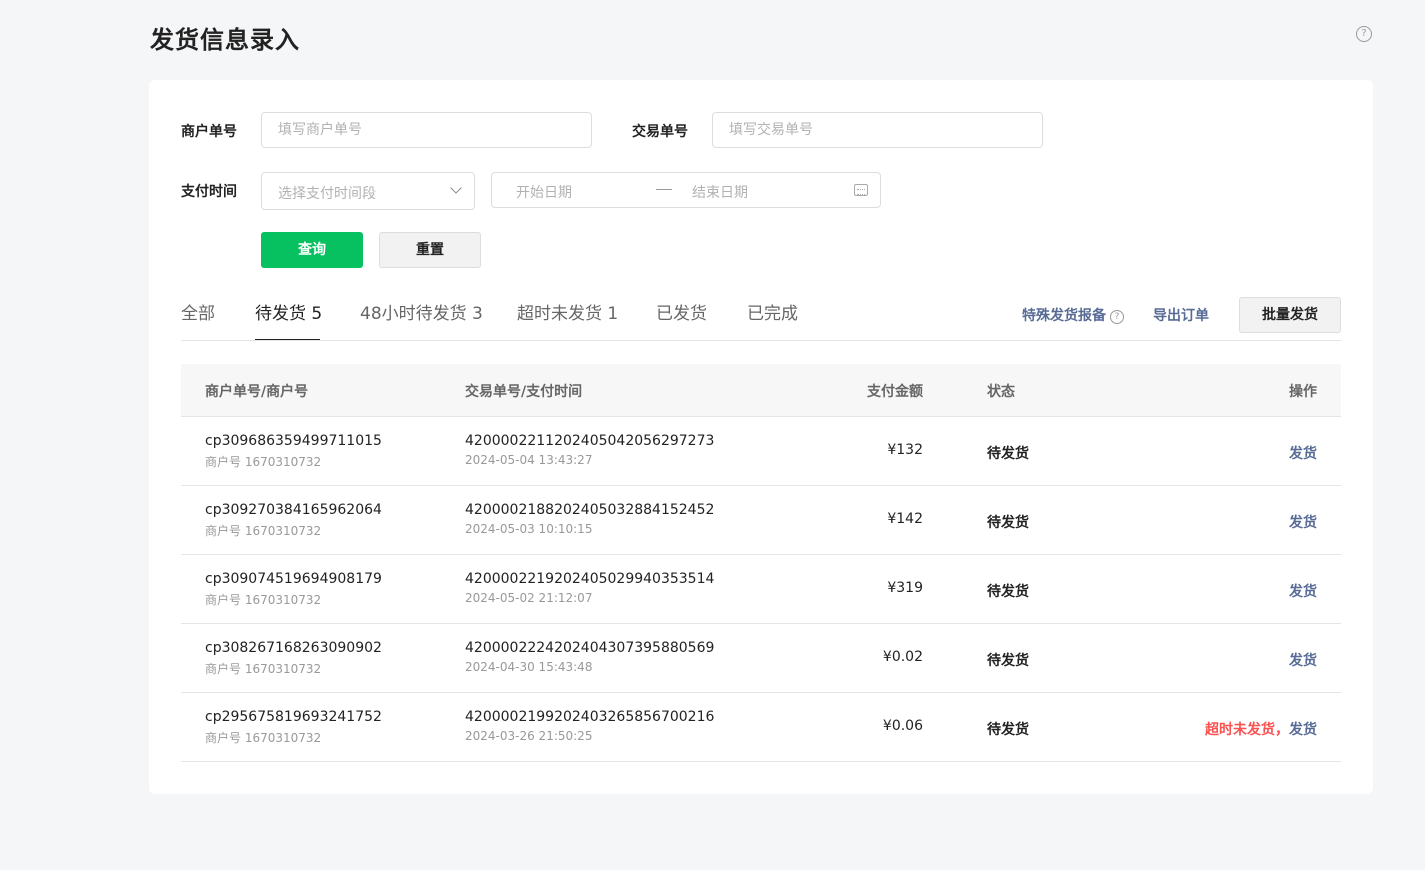 Image resolution: width=1425 pixels, height=870 pixels. I want to click on end-date-placeholder: 结束日期, so click(720, 192).